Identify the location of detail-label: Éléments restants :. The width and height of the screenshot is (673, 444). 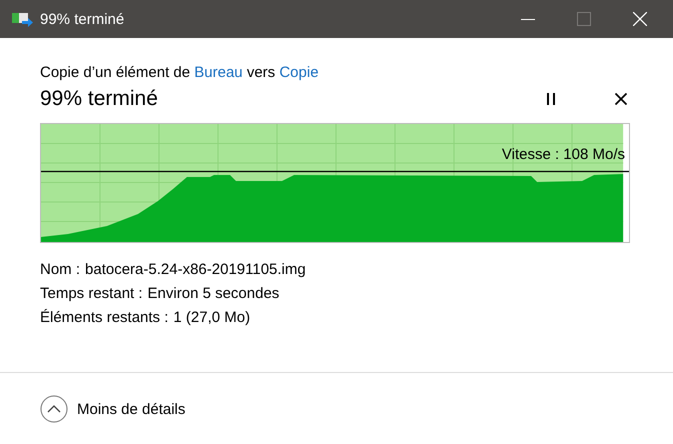
(104, 317).